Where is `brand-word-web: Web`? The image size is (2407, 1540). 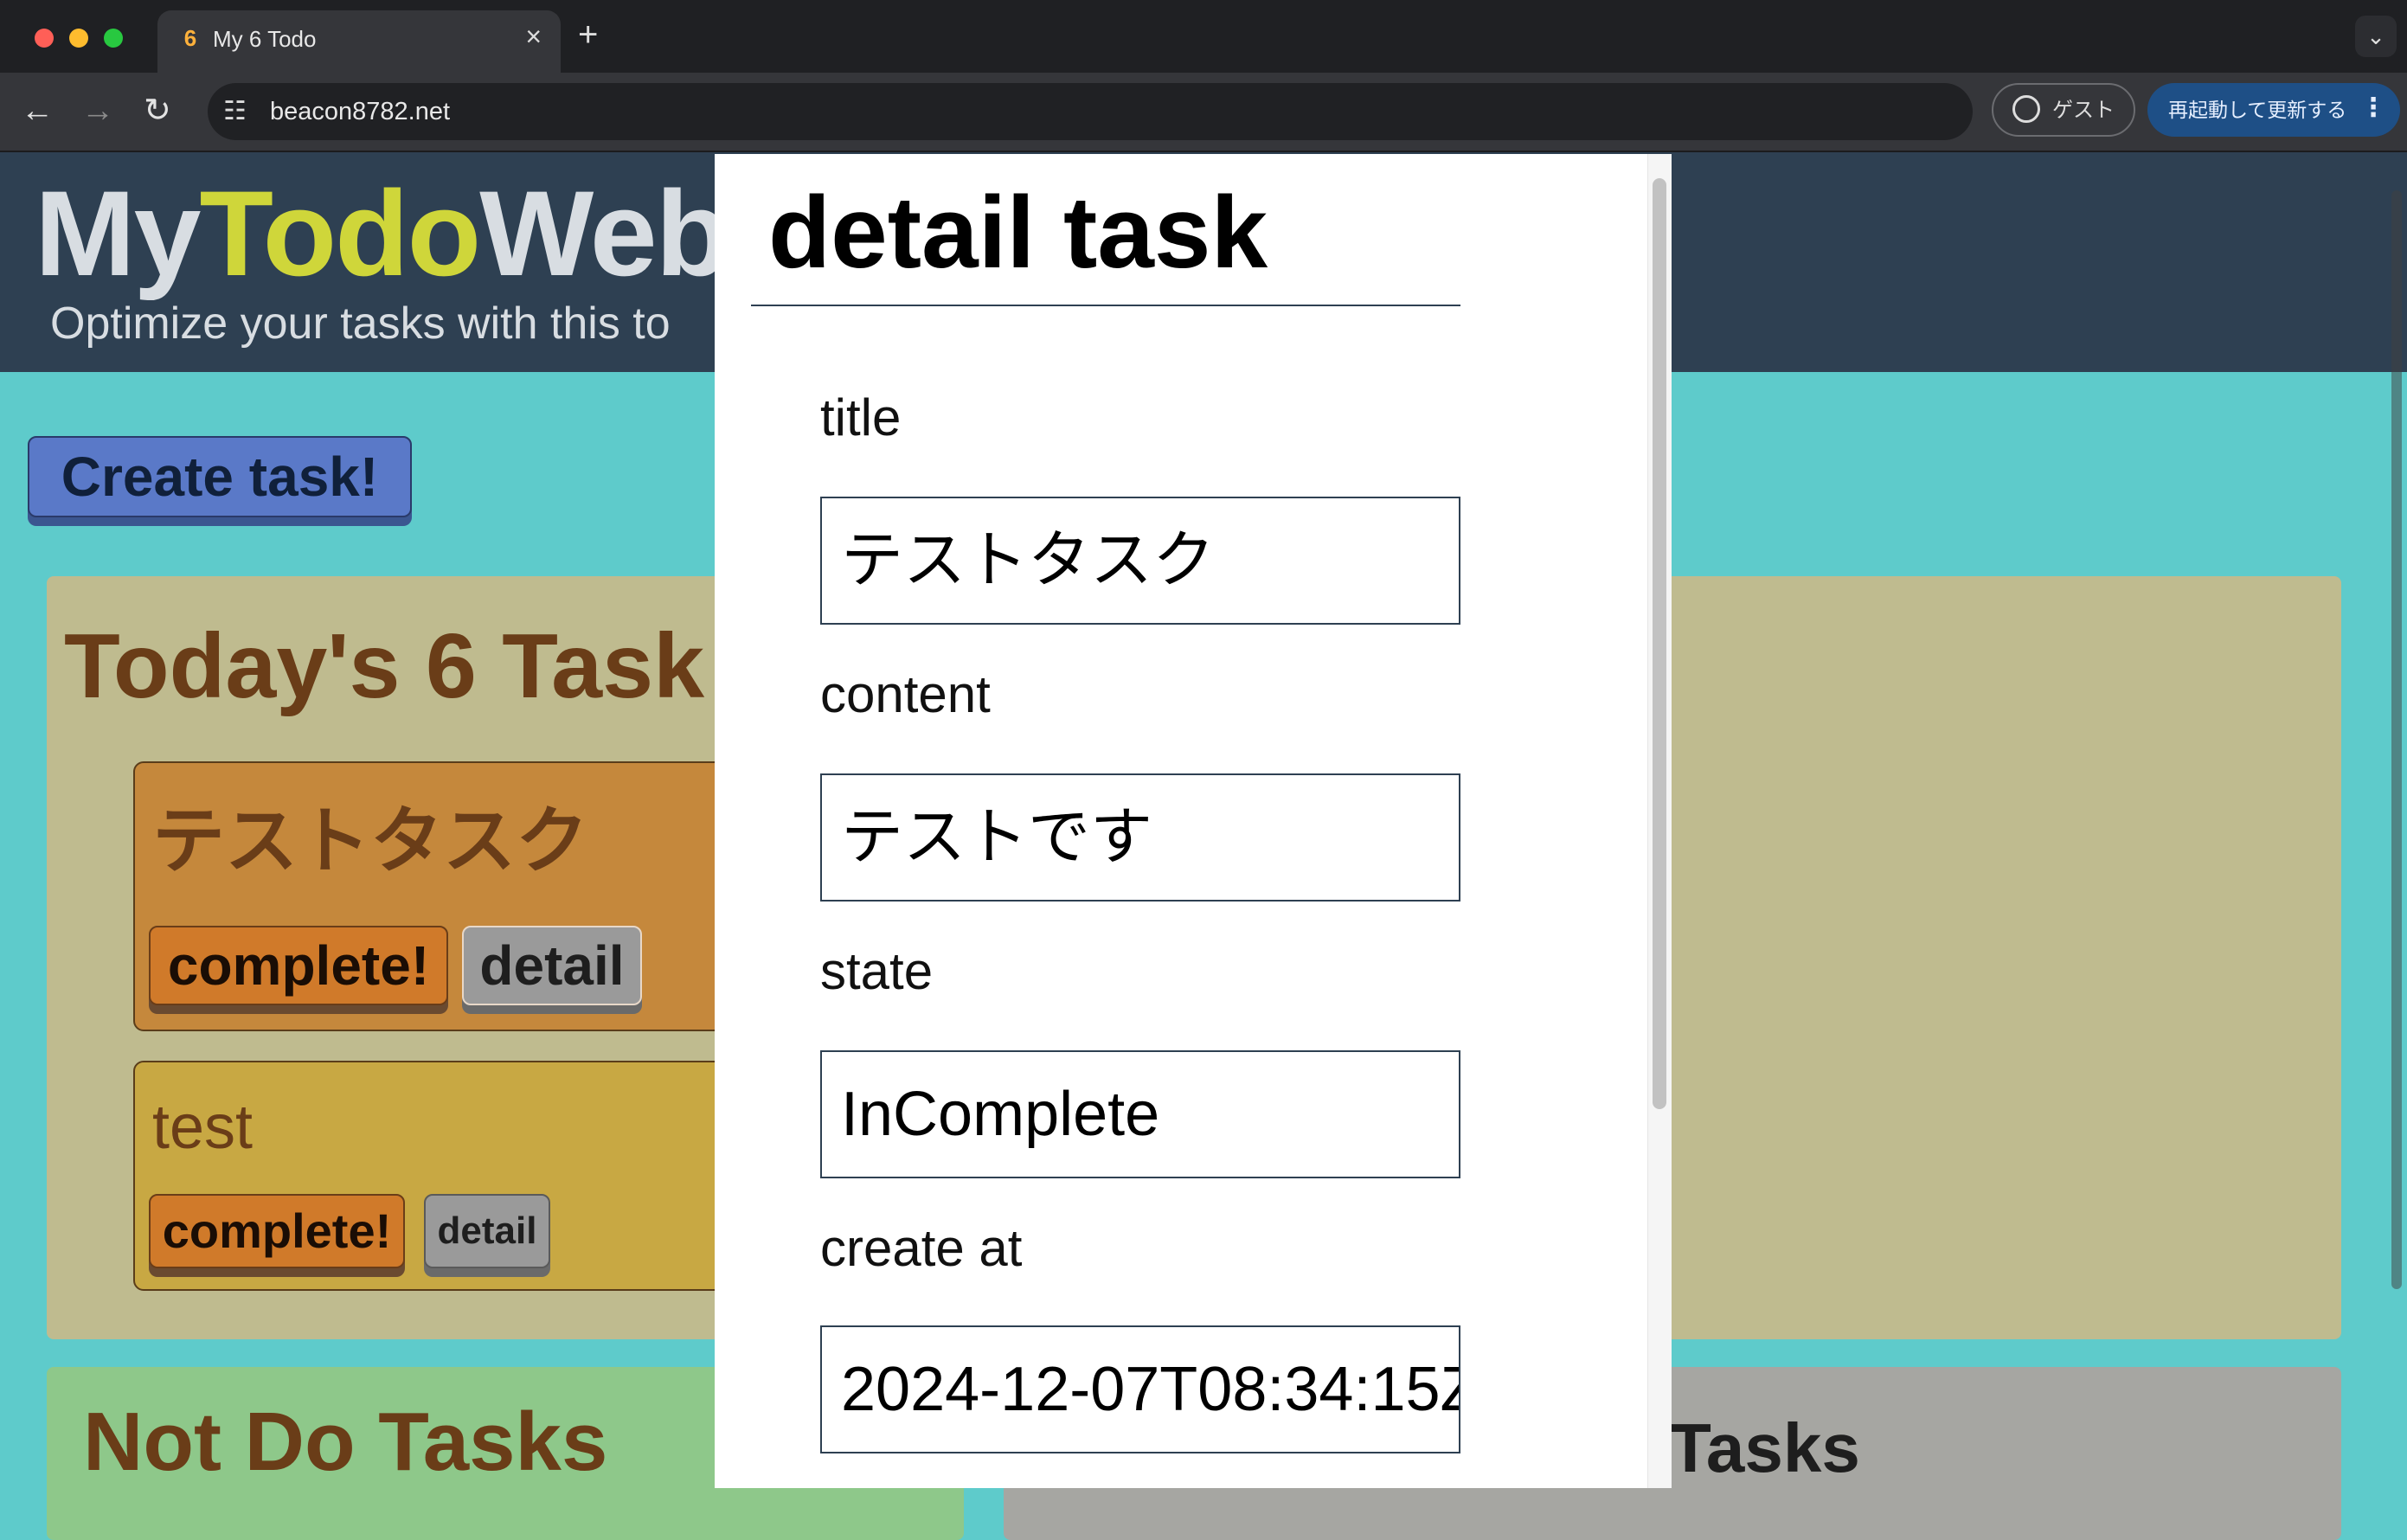 brand-word-web: Web is located at coordinates (604, 233).